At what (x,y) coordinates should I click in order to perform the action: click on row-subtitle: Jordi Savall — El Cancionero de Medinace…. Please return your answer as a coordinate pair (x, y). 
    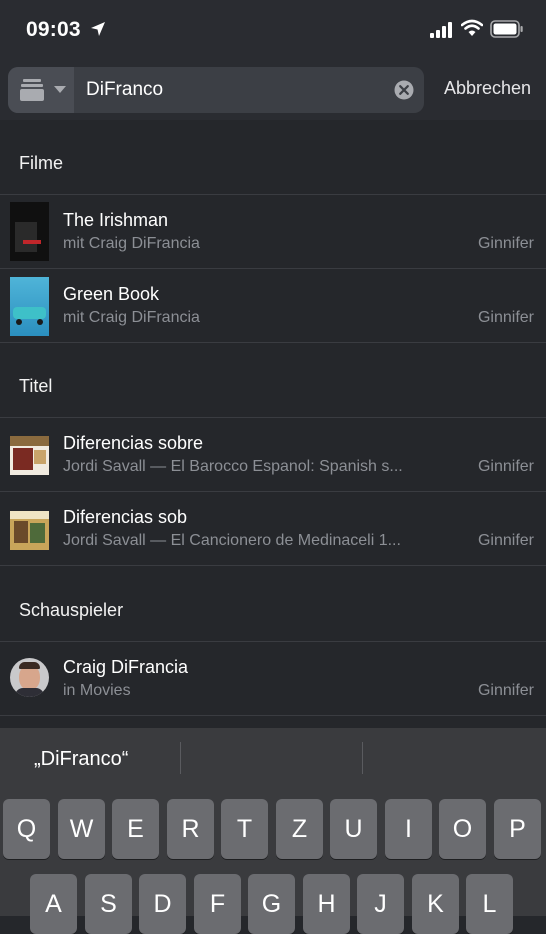
    Looking at the image, I should click on (232, 540).